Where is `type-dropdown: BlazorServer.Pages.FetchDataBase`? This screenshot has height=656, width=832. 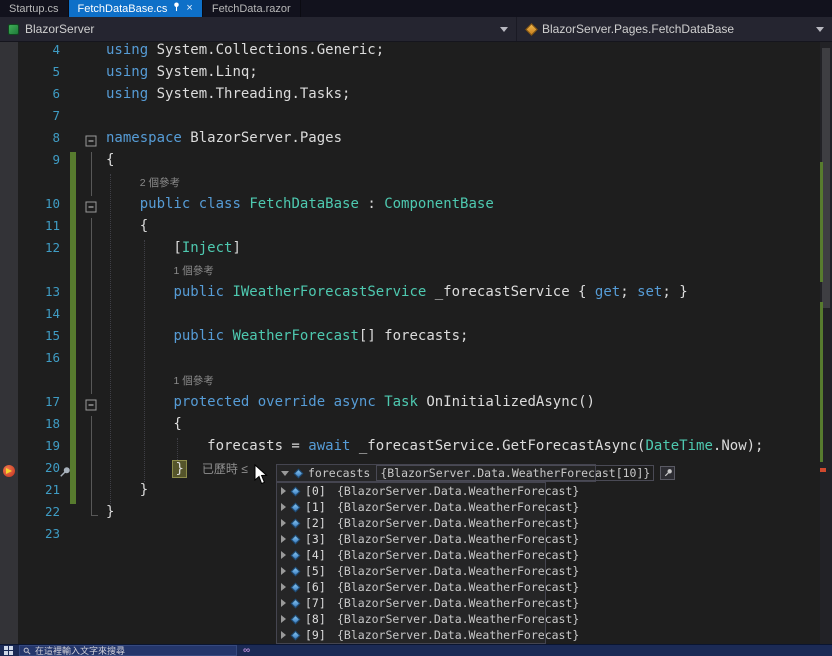
type-dropdown: BlazorServer.Pages.FetchDataBase is located at coordinates (674, 29).